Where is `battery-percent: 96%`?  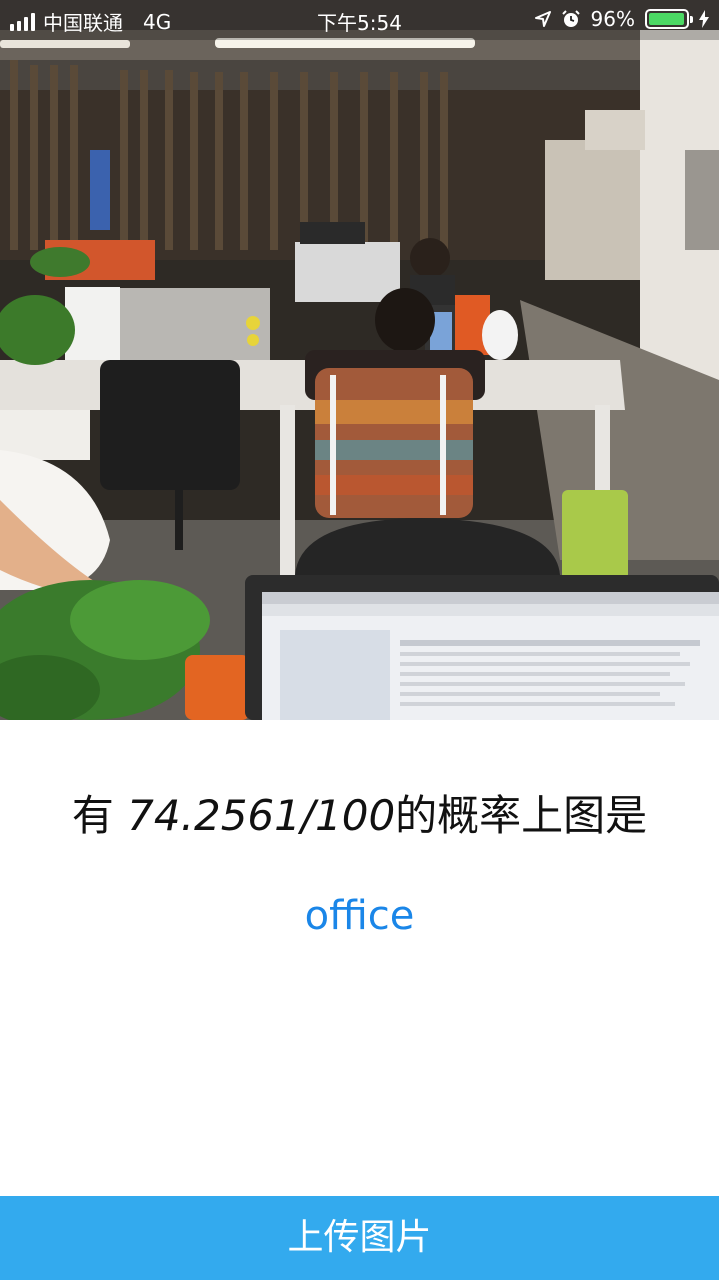 battery-percent: 96% is located at coordinates (612, 19).